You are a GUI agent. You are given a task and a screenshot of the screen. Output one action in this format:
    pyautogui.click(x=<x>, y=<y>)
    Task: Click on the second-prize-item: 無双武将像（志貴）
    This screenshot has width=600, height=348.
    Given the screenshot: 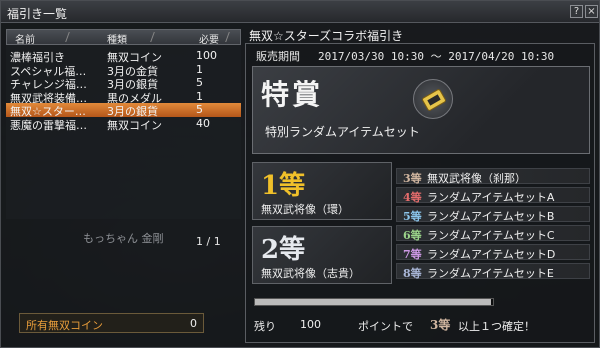 What is the action you would take?
    pyautogui.click(x=310, y=273)
    